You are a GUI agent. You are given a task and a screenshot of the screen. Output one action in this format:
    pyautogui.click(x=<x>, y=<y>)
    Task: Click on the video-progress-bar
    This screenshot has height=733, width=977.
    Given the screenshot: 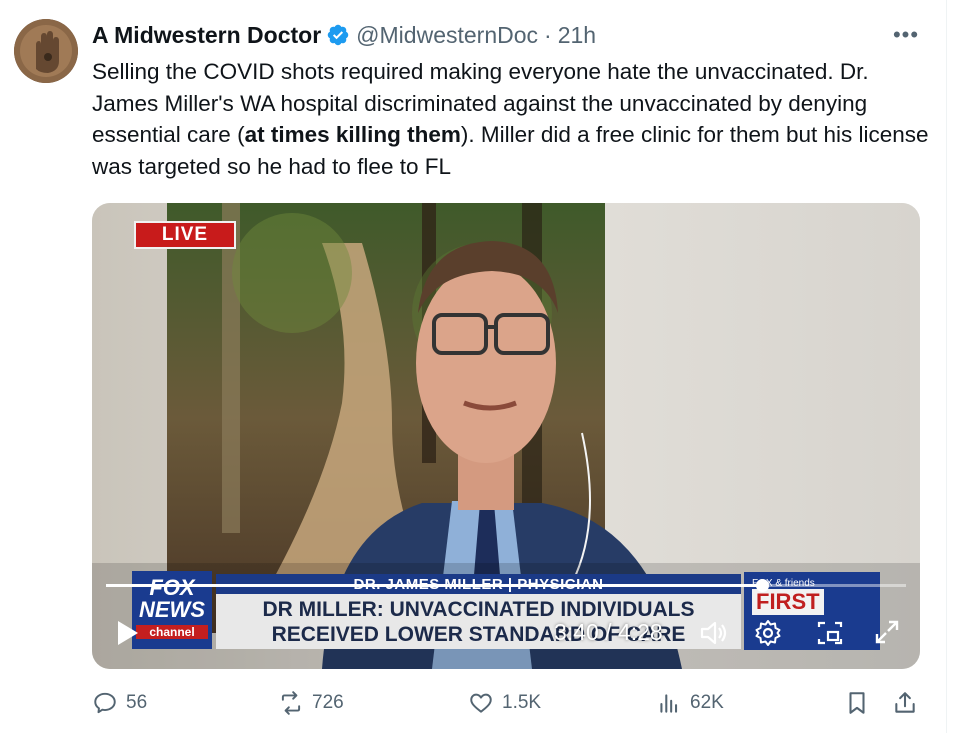 What is the action you would take?
    pyautogui.click(x=506, y=585)
    